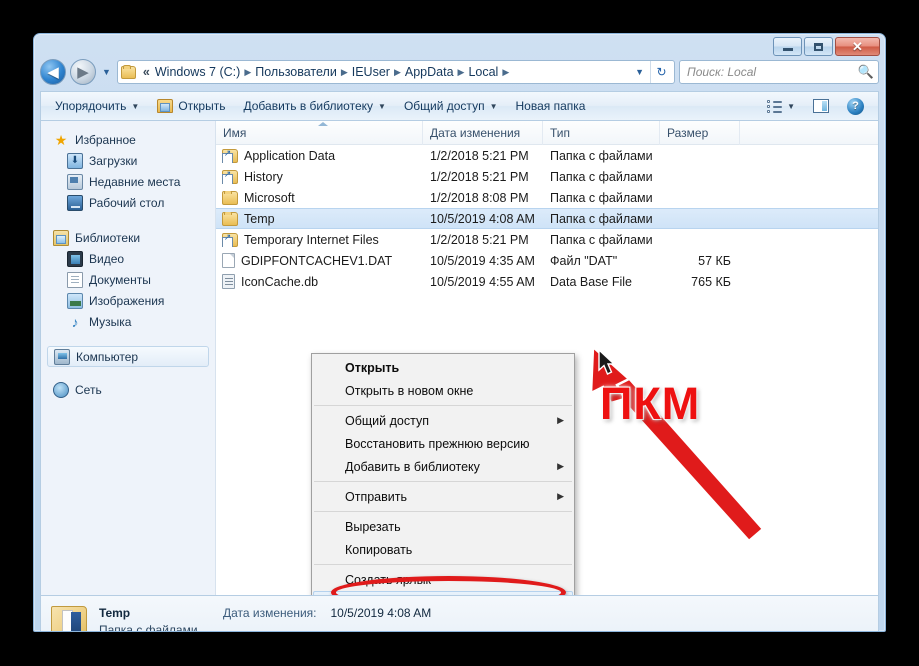 Image resolution: width=919 pixels, height=666 pixels. I want to click on sidebar-item-libraries: Библиотеки, so click(128, 237).